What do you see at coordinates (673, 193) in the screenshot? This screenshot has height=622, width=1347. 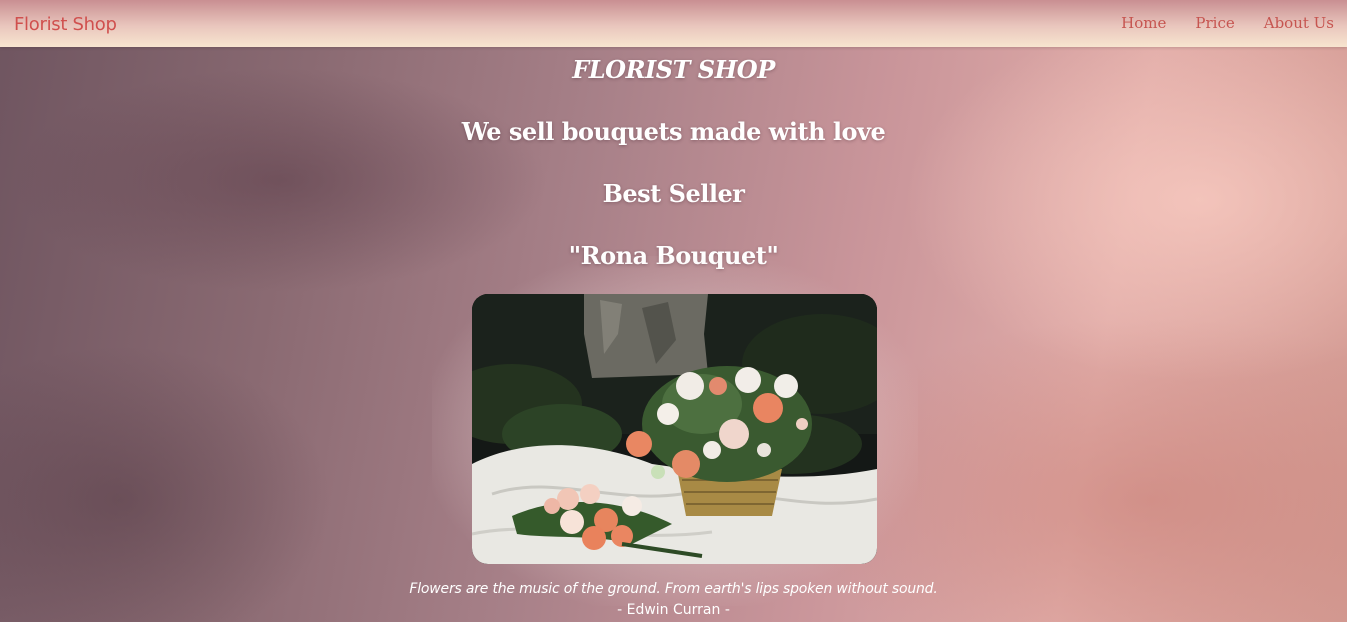 I see `best-seller-heading: Best Seller` at bounding box center [673, 193].